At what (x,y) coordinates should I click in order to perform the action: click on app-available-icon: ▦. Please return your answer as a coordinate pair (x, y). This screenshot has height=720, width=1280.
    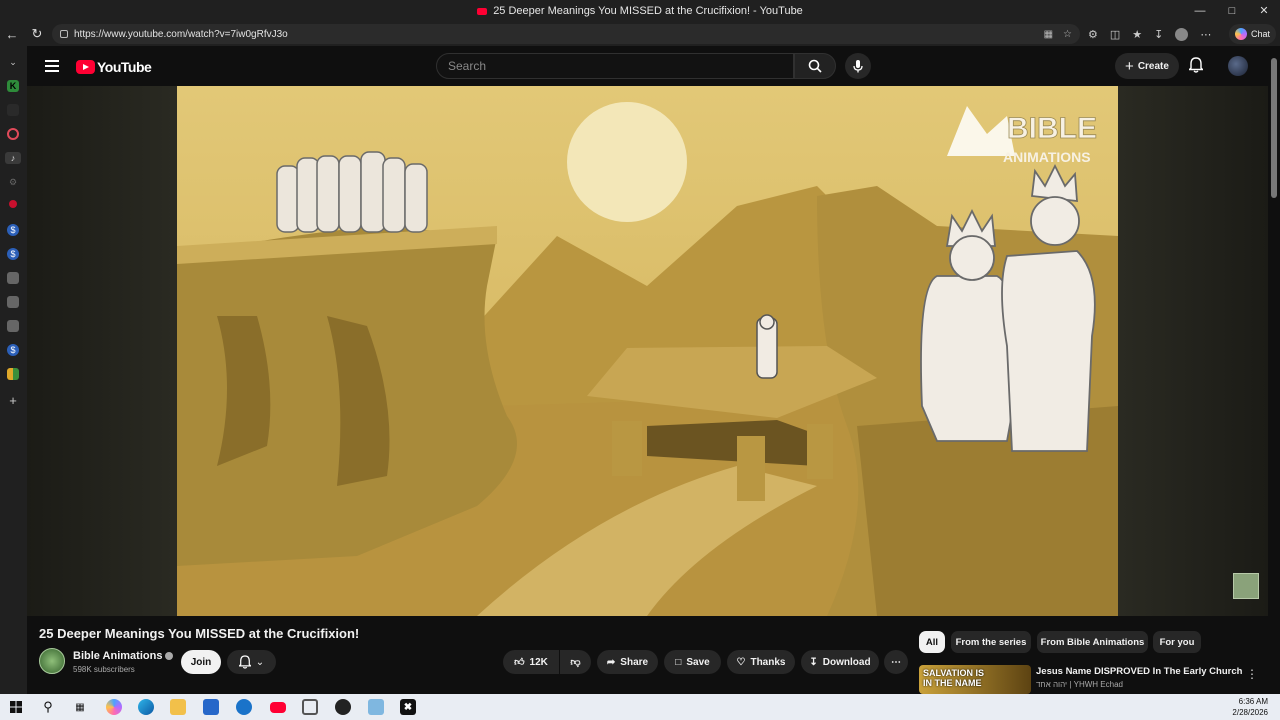
    Looking at the image, I should click on (1048, 34).